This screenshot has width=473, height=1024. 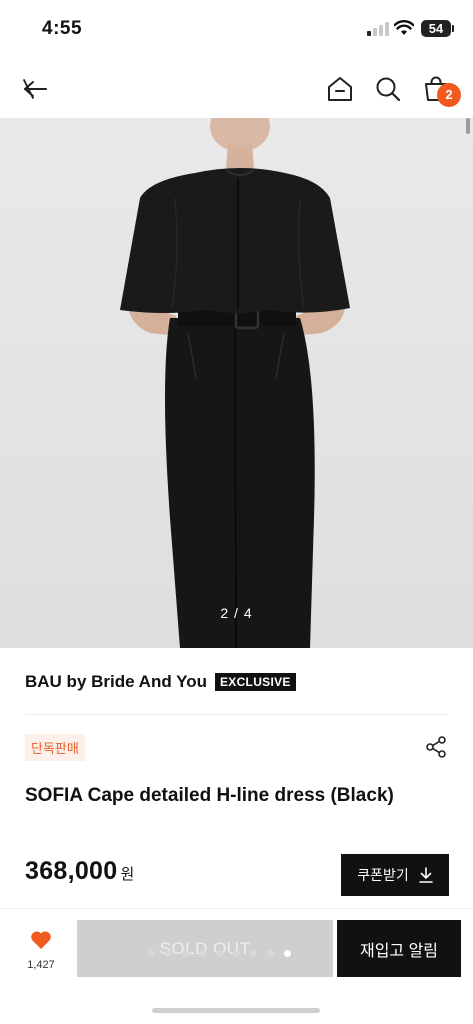 What do you see at coordinates (41, 940) in the screenshot?
I see `heart-icon` at bounding box center [41, 940].